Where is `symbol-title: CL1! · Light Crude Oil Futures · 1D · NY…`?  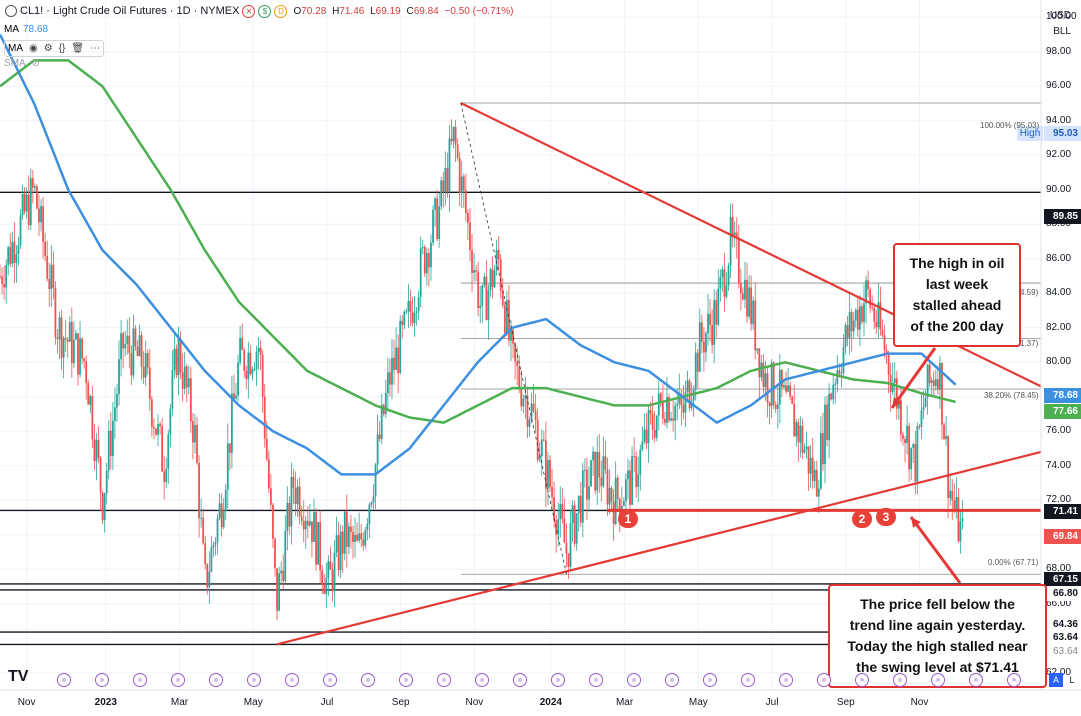 symbol-title: CL1! · Light Crude Oil Futures · 1D · NY… is located at coordinates (129, 11).